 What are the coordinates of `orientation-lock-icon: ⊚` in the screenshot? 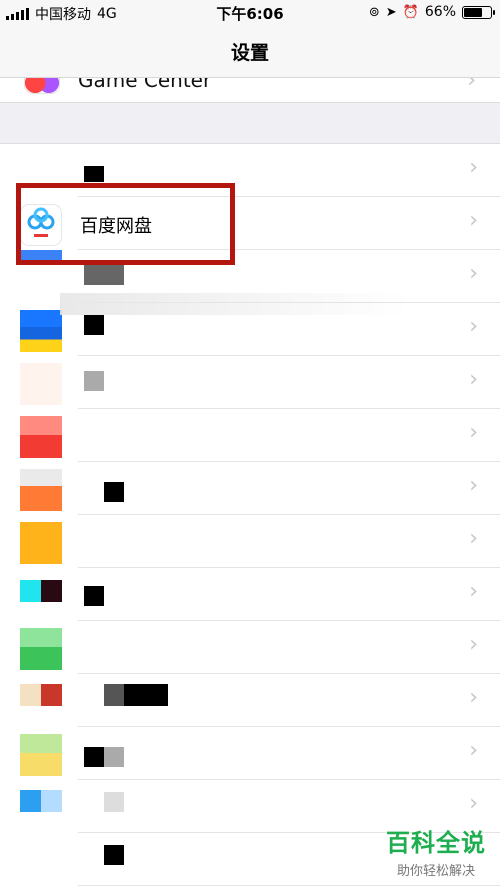 It's located at (374, 12).